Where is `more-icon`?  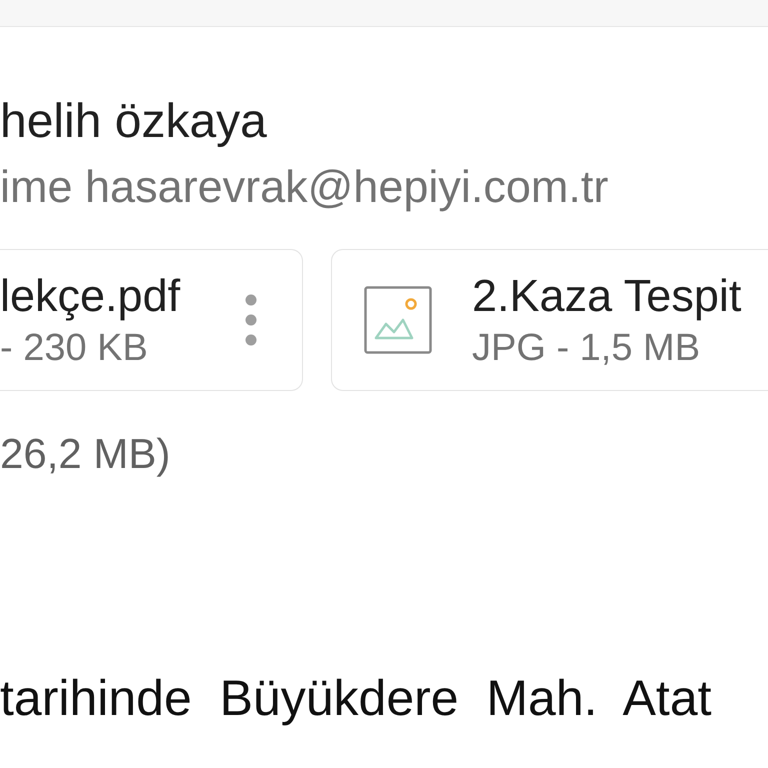
more-icon is located at coordinates (251, 320).